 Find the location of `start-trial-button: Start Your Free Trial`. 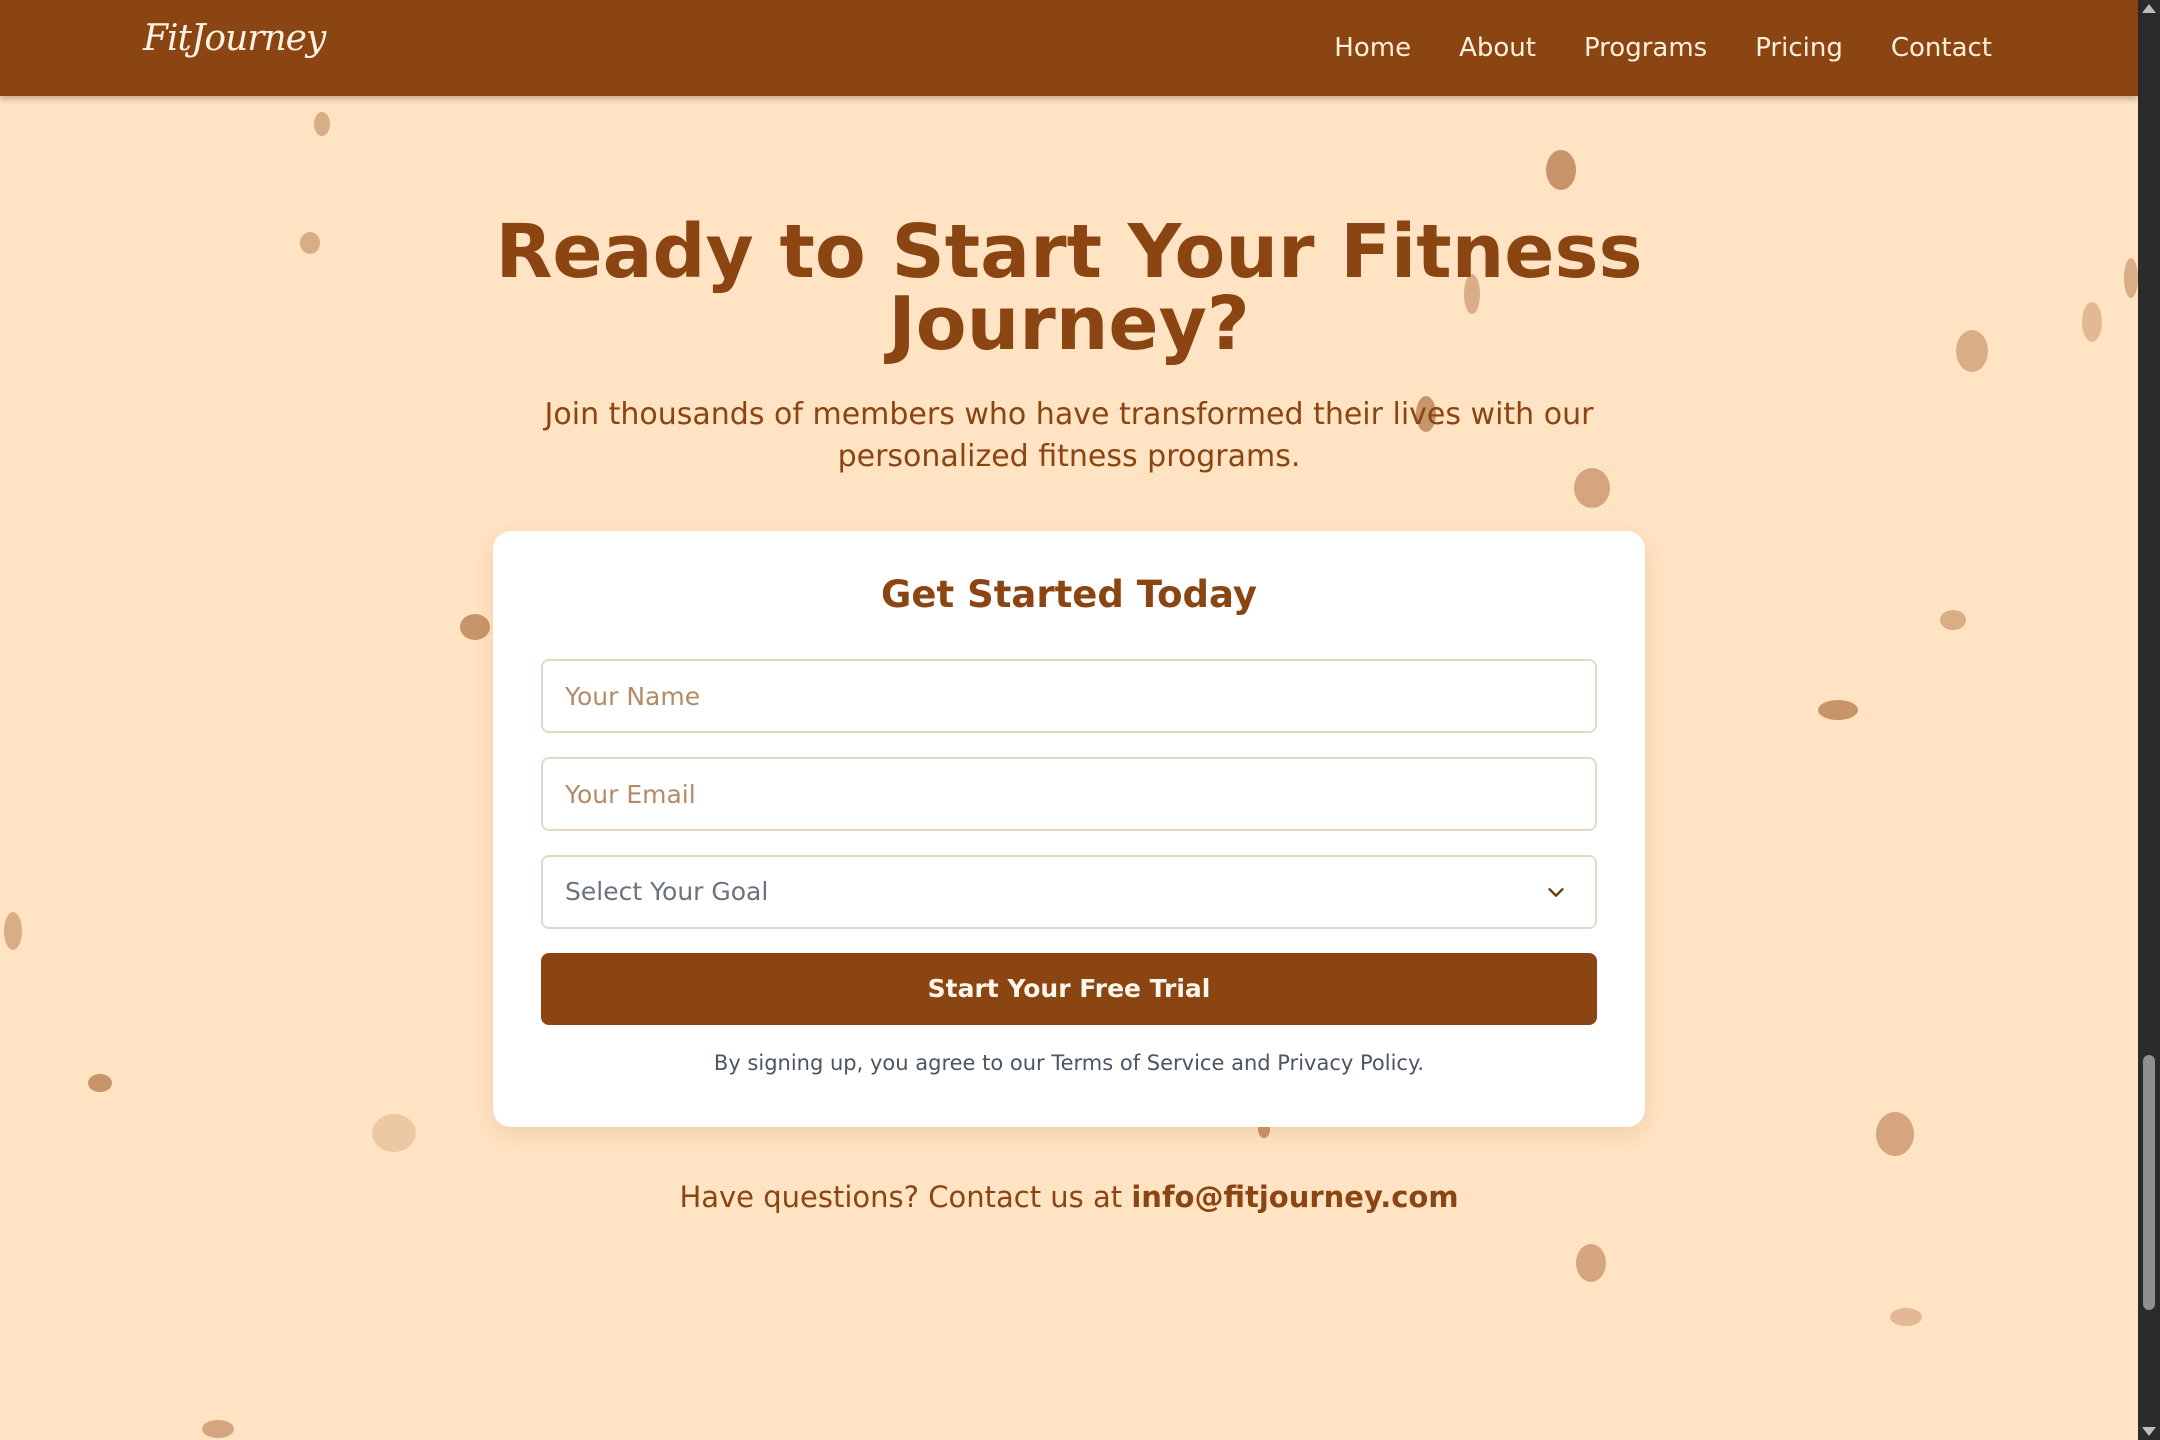

start-trial-button: Start Your Free Trial is located at coordinates (1069, 989).